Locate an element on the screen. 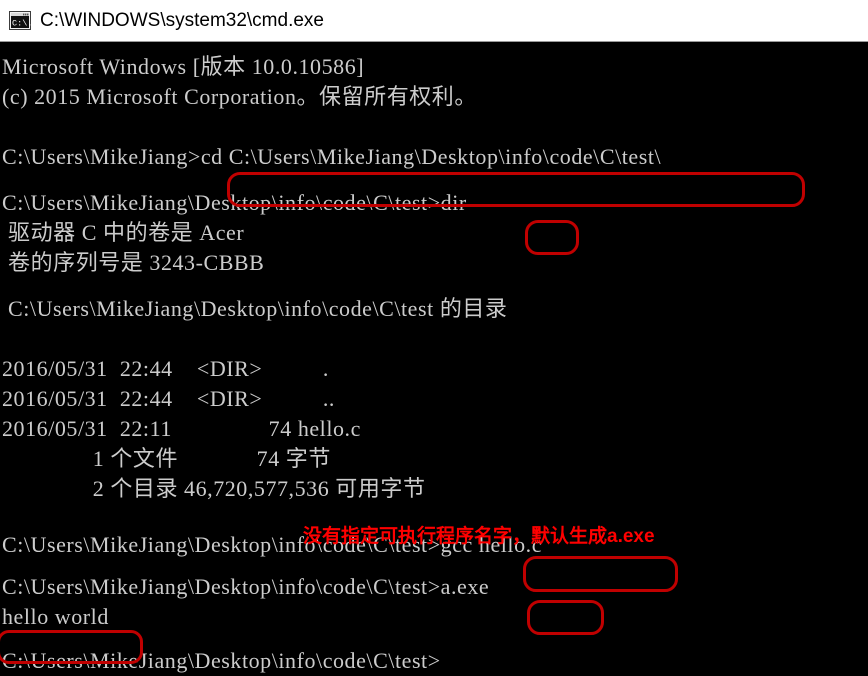  console-line: 卷的序列号是 3243-CBBB is located at coordinates (133, 262).